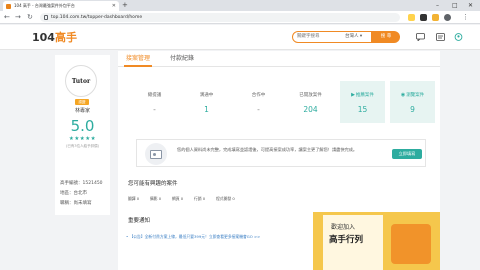 The height and width of the screenshot is (270, 480). What do you see at coordinates (153, 184) in the screenshot?
I see `interest-title: 您可能有興趣的案件` at bounding box center [153, 184].